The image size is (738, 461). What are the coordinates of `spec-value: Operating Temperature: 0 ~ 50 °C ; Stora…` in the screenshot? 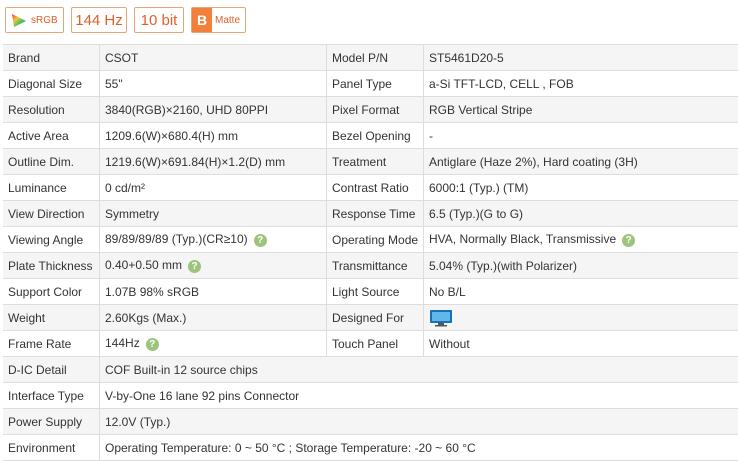 It's located at (419, 448).